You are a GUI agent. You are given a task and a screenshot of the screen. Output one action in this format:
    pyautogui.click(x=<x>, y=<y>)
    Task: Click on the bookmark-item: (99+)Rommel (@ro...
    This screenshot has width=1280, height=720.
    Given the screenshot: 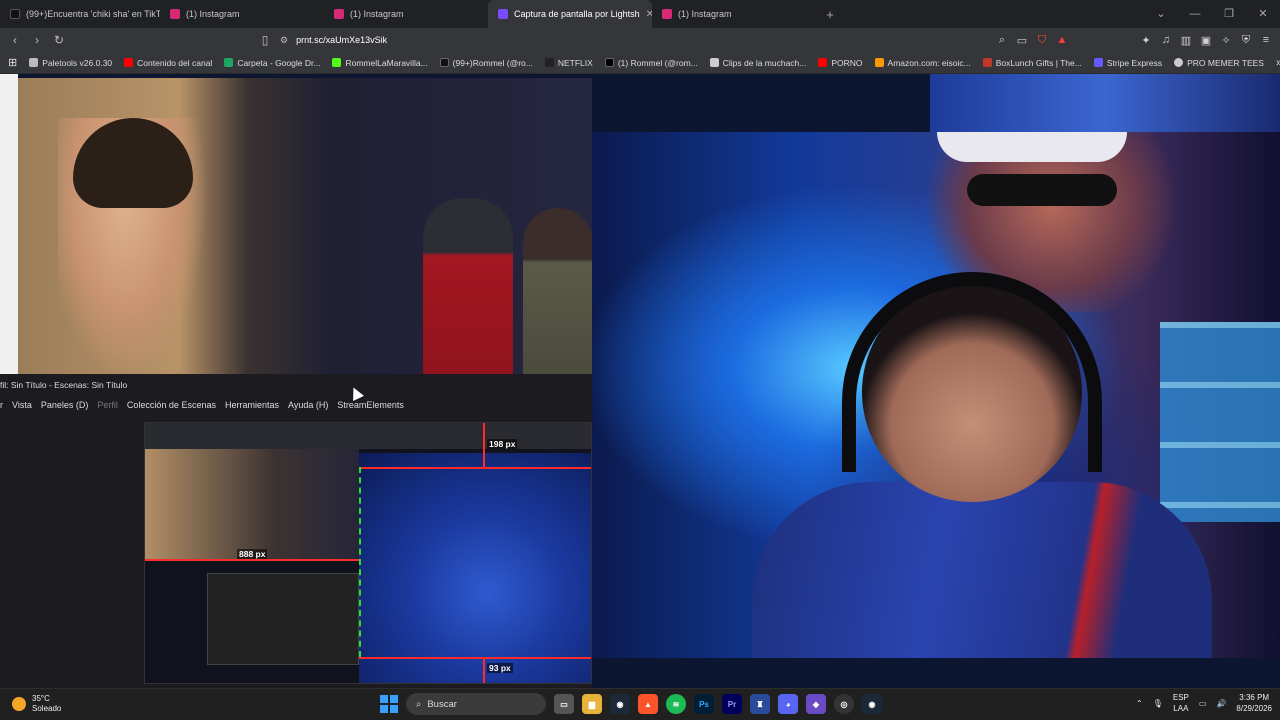 What is the action you would take?
    pyautogui.click(x=486, y=62)
    